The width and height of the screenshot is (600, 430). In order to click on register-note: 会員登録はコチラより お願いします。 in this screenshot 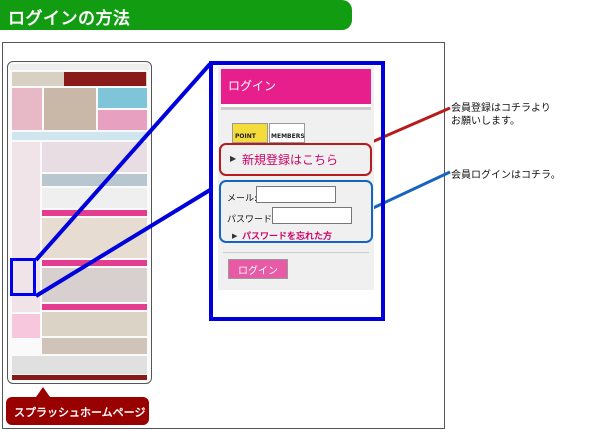, I will do `click(501, 115)`.